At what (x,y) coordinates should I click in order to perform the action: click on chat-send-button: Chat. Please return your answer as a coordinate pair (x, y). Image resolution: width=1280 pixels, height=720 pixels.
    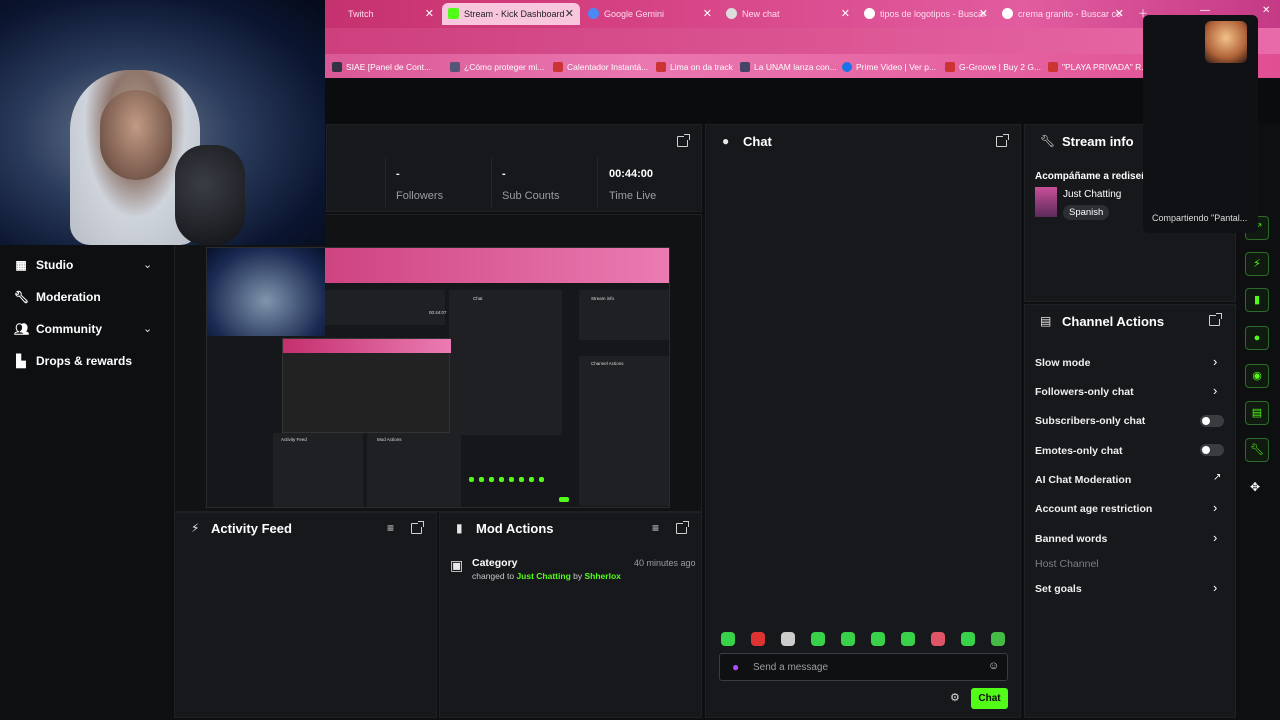
    Looking at the image, I should click on (989, 698).